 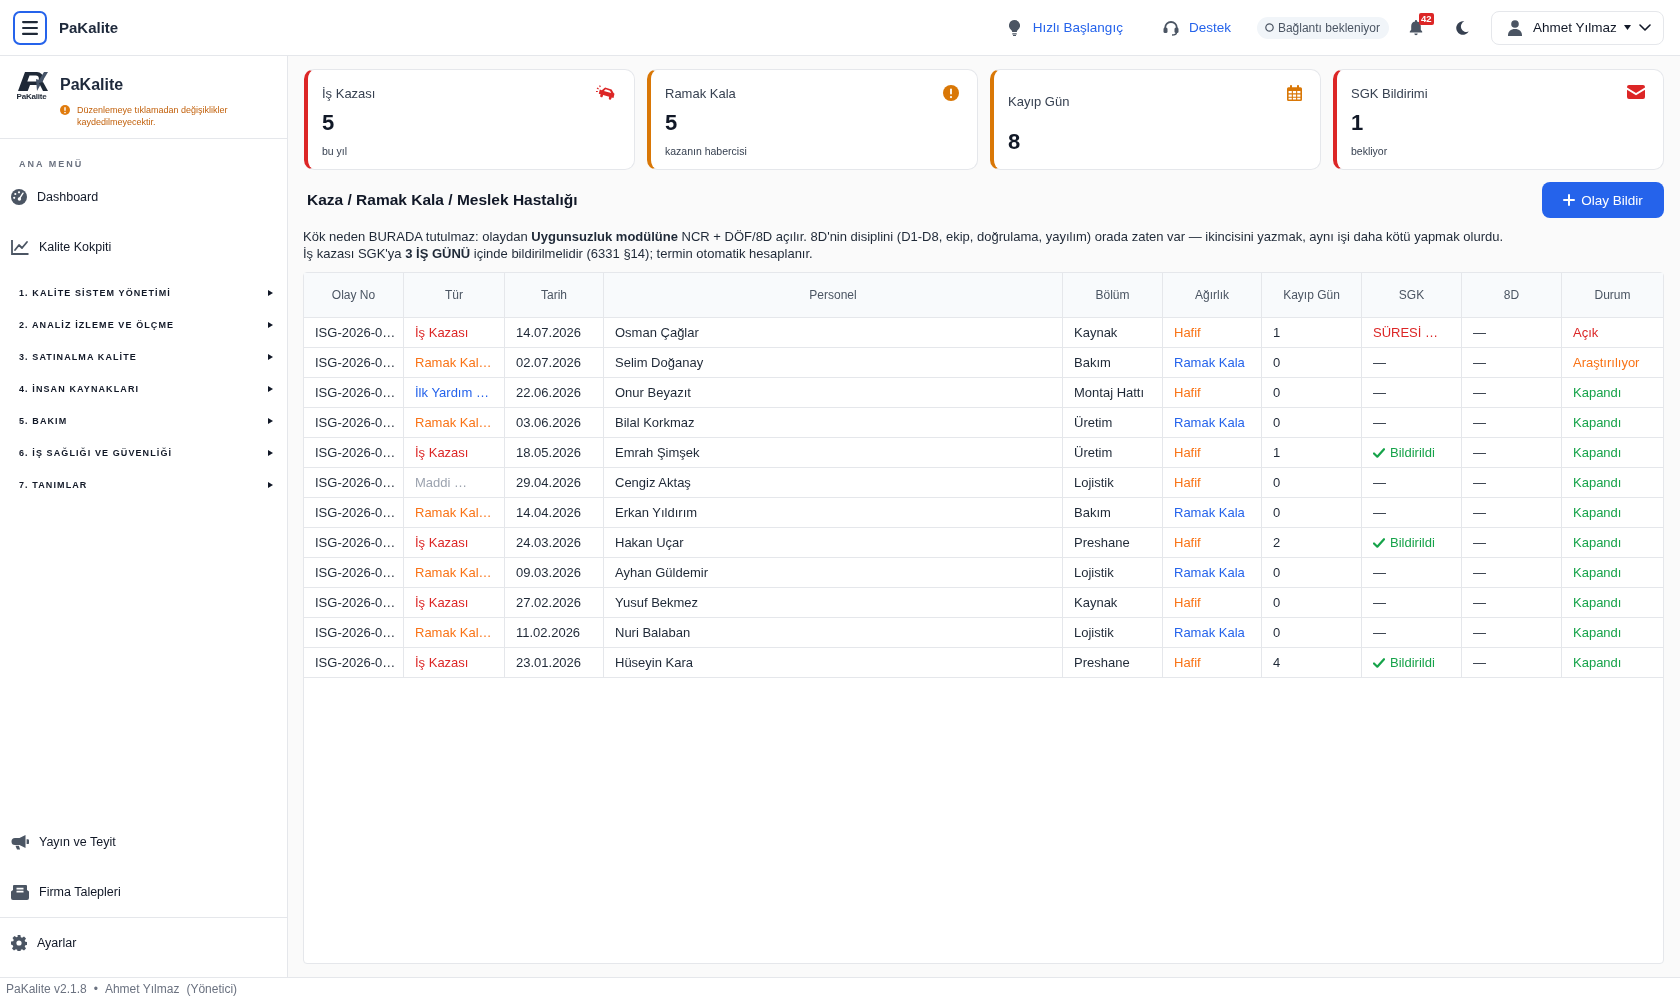 I want to click on chevron-down-icon, so click(x=1645, y=27).